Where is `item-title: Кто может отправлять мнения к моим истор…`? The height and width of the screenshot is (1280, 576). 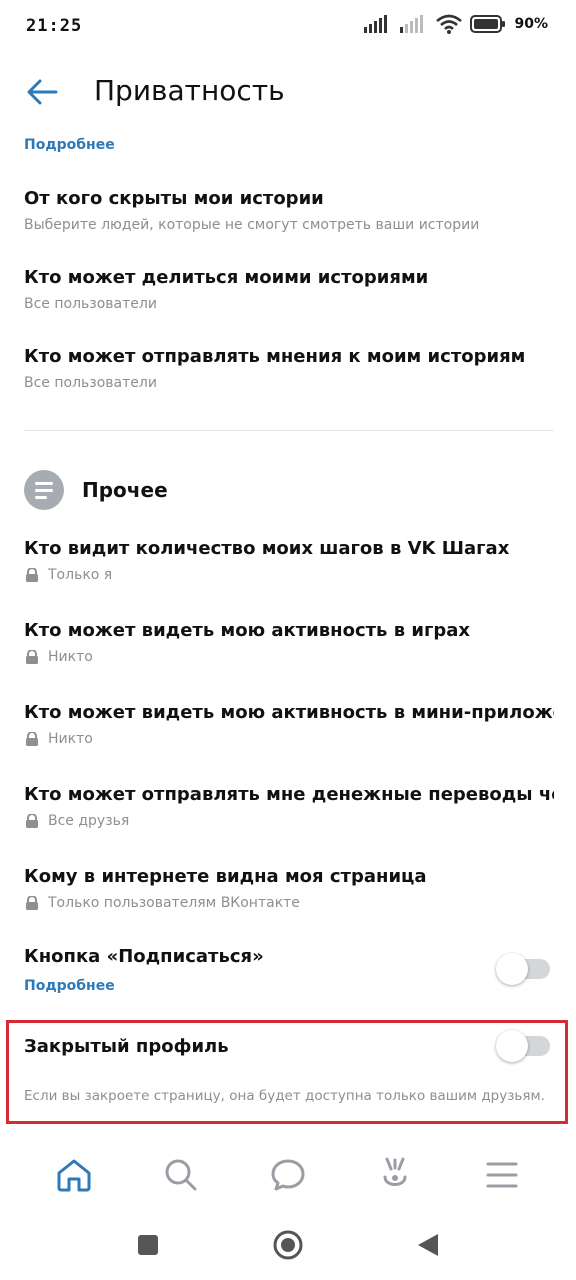 item-title: Кто может отправлять мнения к моим истор… is located at coordinates (275, 356).